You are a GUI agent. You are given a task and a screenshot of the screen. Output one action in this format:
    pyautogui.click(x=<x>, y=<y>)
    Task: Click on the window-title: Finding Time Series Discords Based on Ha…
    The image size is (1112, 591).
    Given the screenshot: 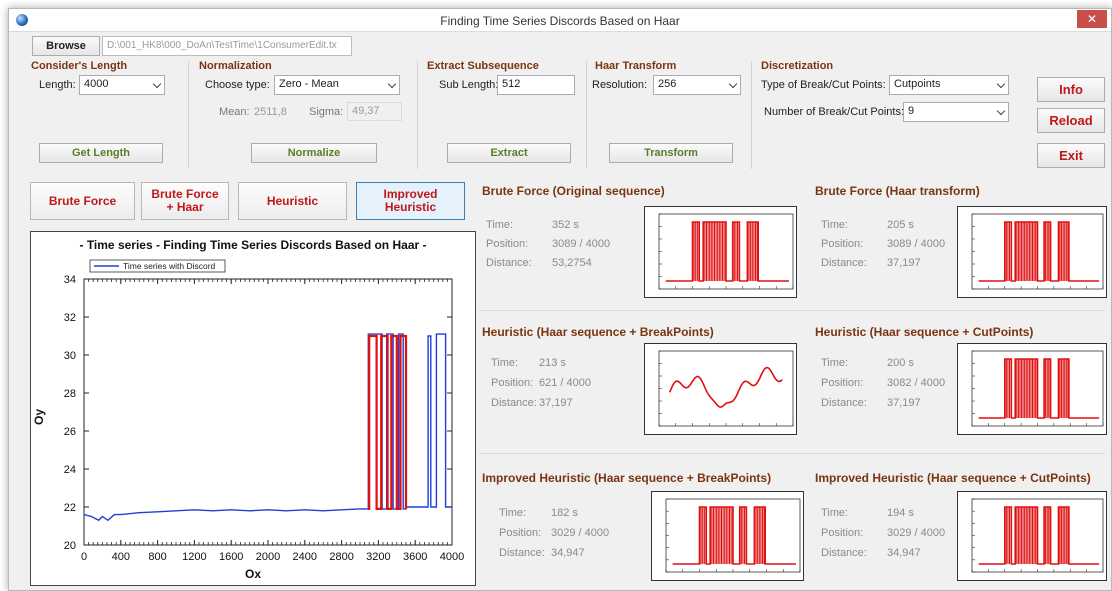 What is the action you would take?
    pyautogui.click(x=560, y=21)
    